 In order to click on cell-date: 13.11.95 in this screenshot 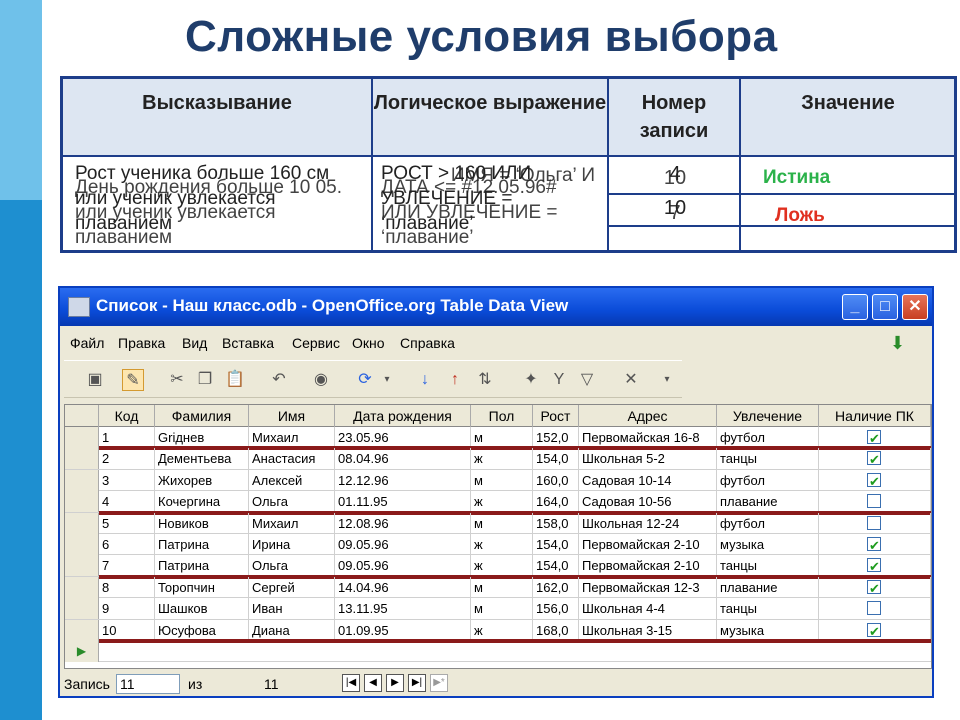, I will do `click(403, 609)`.